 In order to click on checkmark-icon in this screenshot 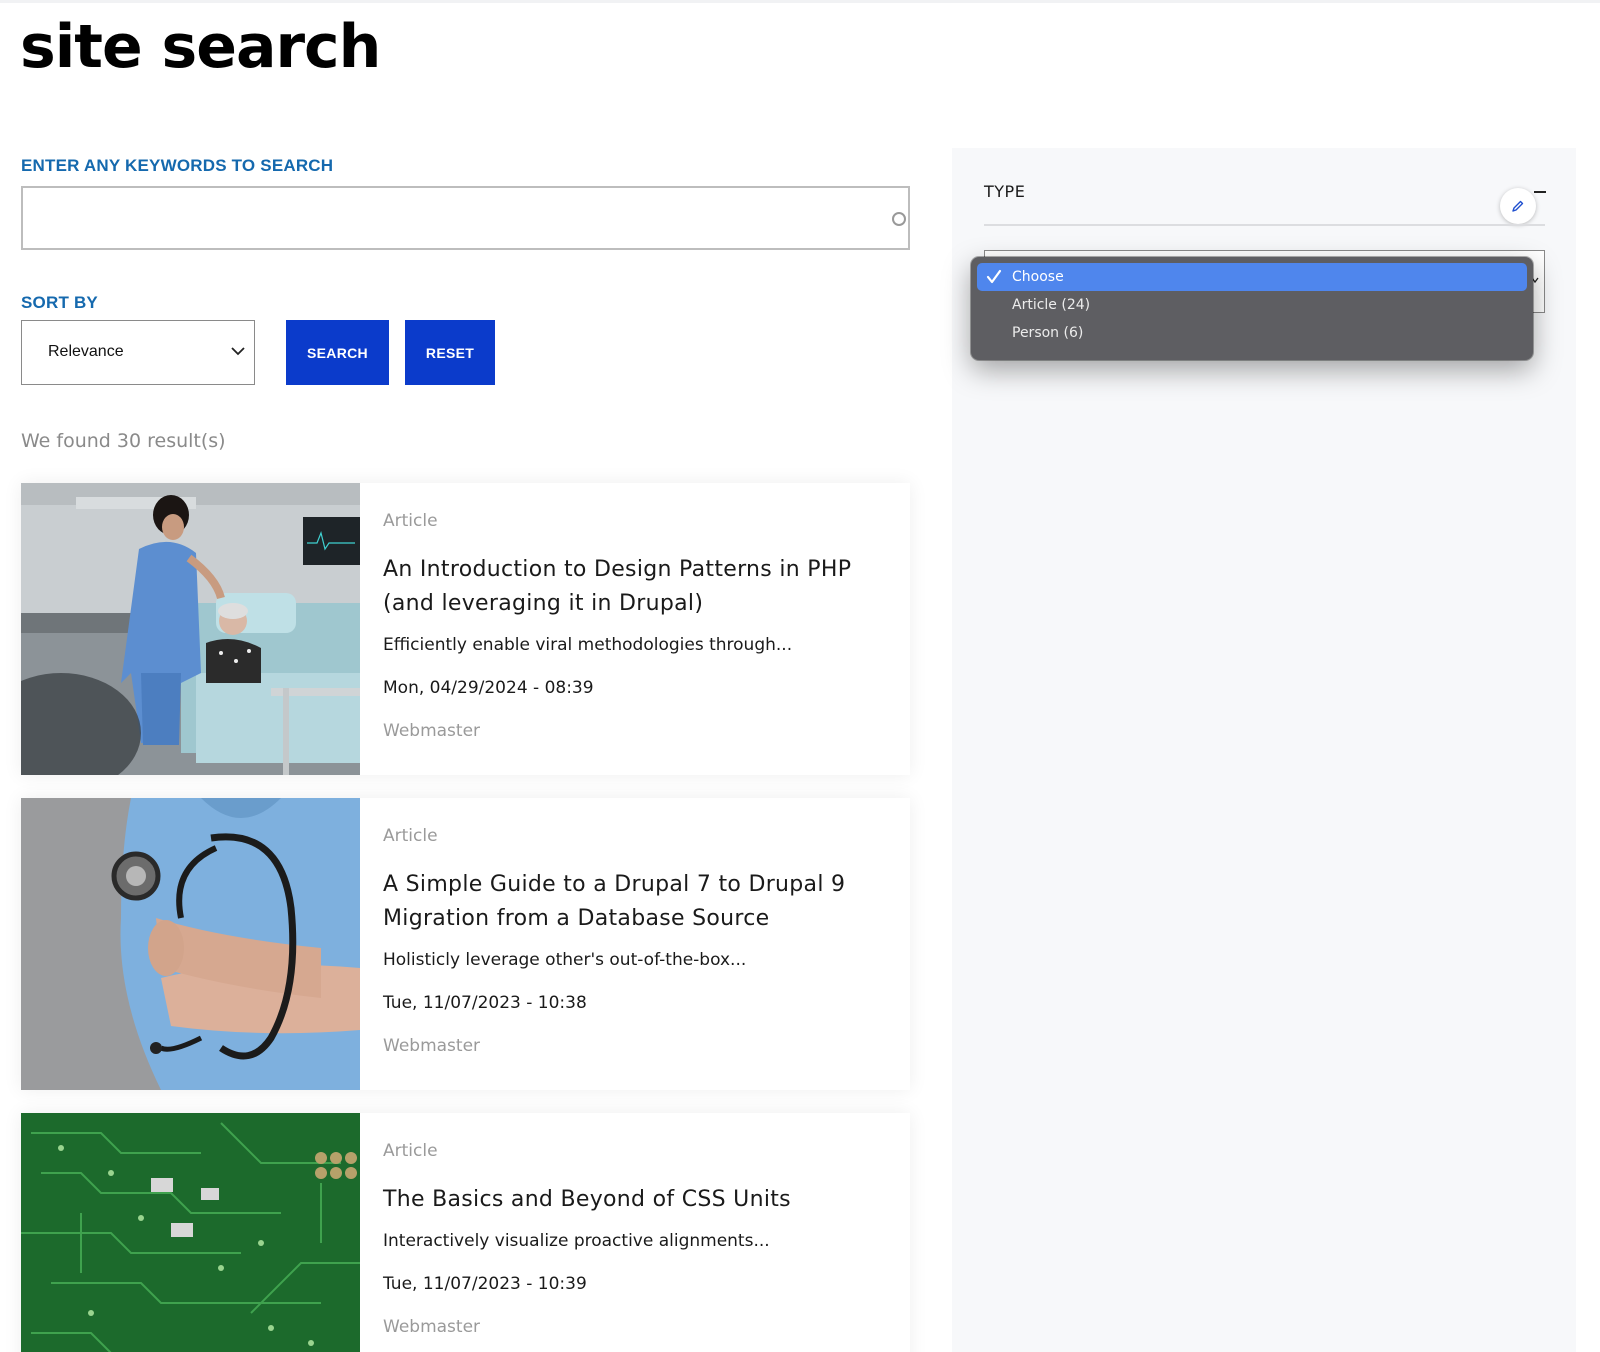, I will do `click(994, 276)`.